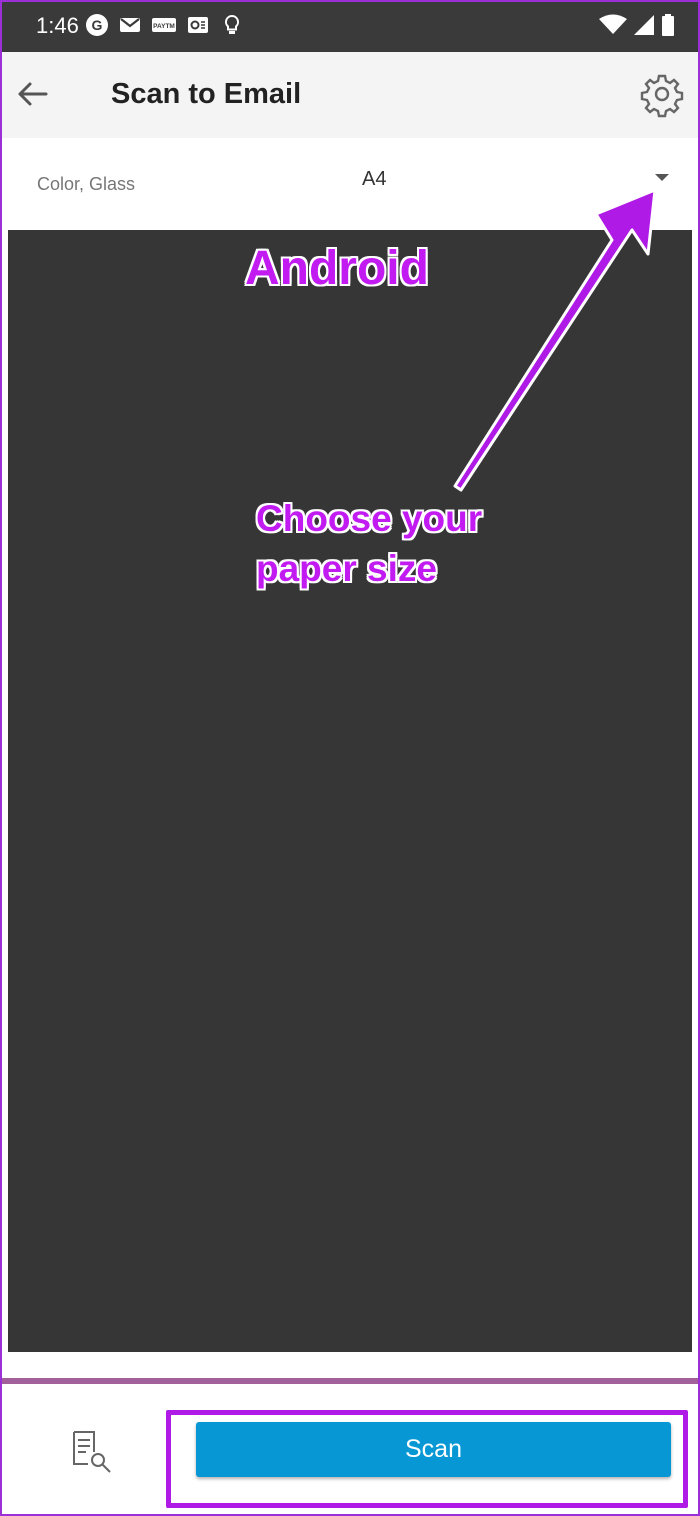  Describe the element at coordinates (337, 268) in the screenshot. I see `annotation-title: Android` at that location.